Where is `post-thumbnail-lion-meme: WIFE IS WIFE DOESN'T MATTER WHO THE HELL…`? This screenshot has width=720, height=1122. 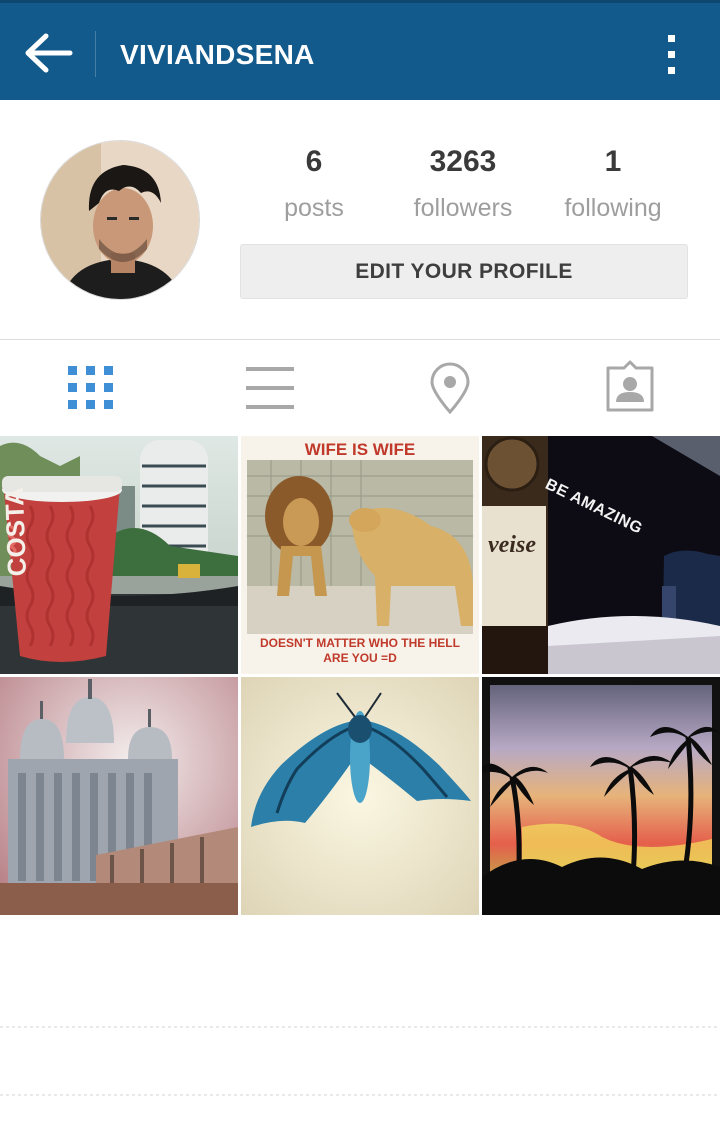
post-thumbnail-lion-meme: WIFE IS WIFE DOESN'T MATTER WHO THE HELL… is located at coordinates (360, 555).